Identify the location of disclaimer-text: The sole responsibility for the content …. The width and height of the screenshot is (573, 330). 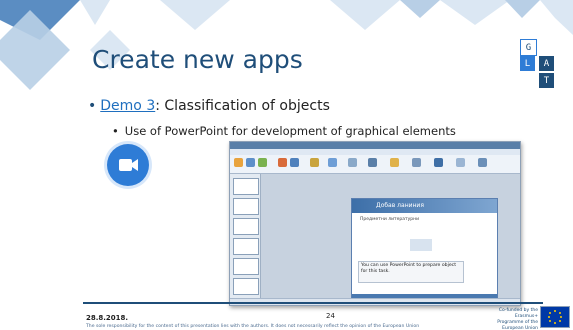
(253, 326).